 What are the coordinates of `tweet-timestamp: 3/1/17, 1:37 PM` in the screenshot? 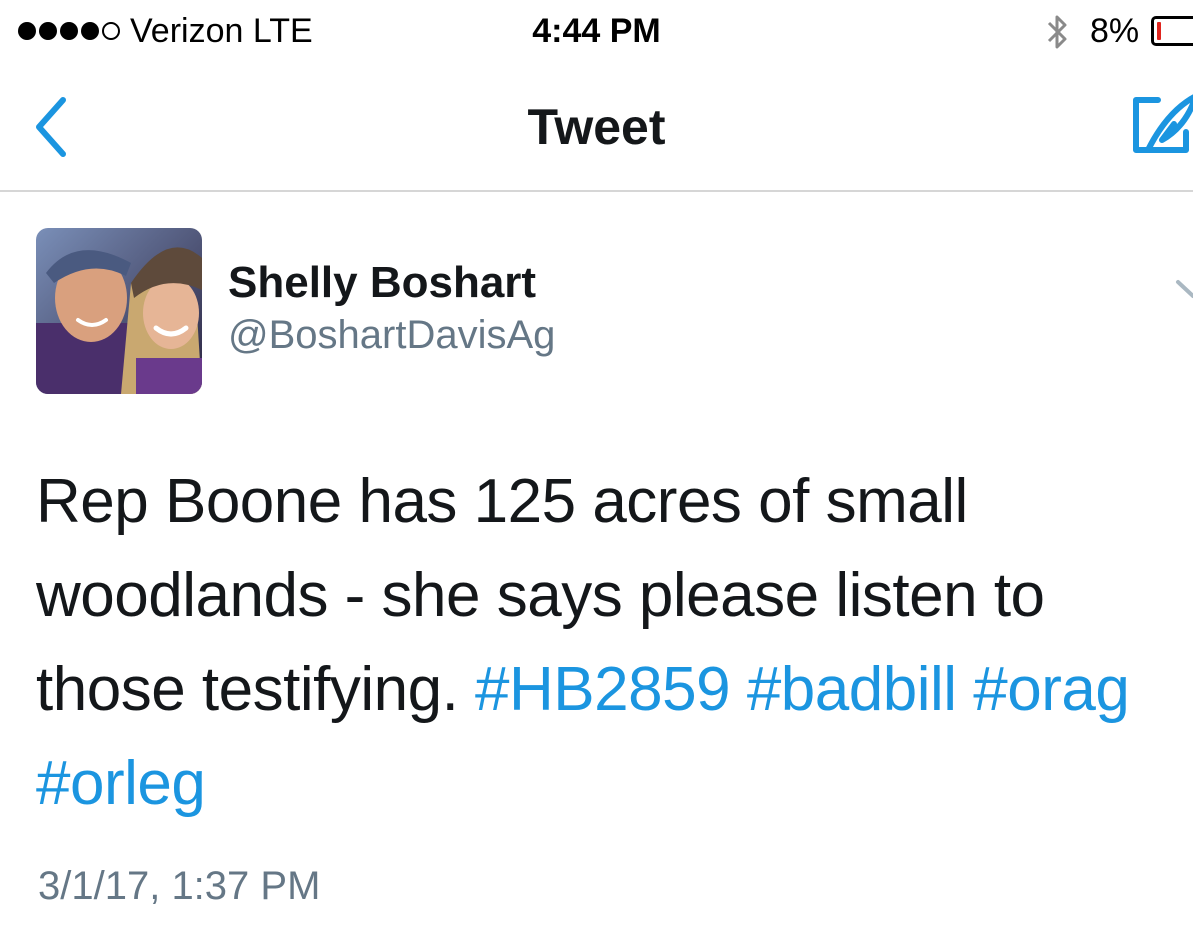 It's located at (179, 886).